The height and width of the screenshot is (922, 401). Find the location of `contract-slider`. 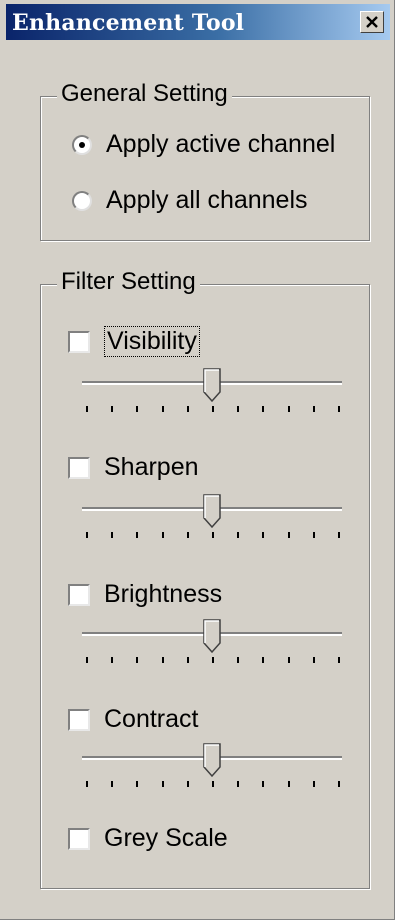

contract-slider is located at coordinates (213, 769).